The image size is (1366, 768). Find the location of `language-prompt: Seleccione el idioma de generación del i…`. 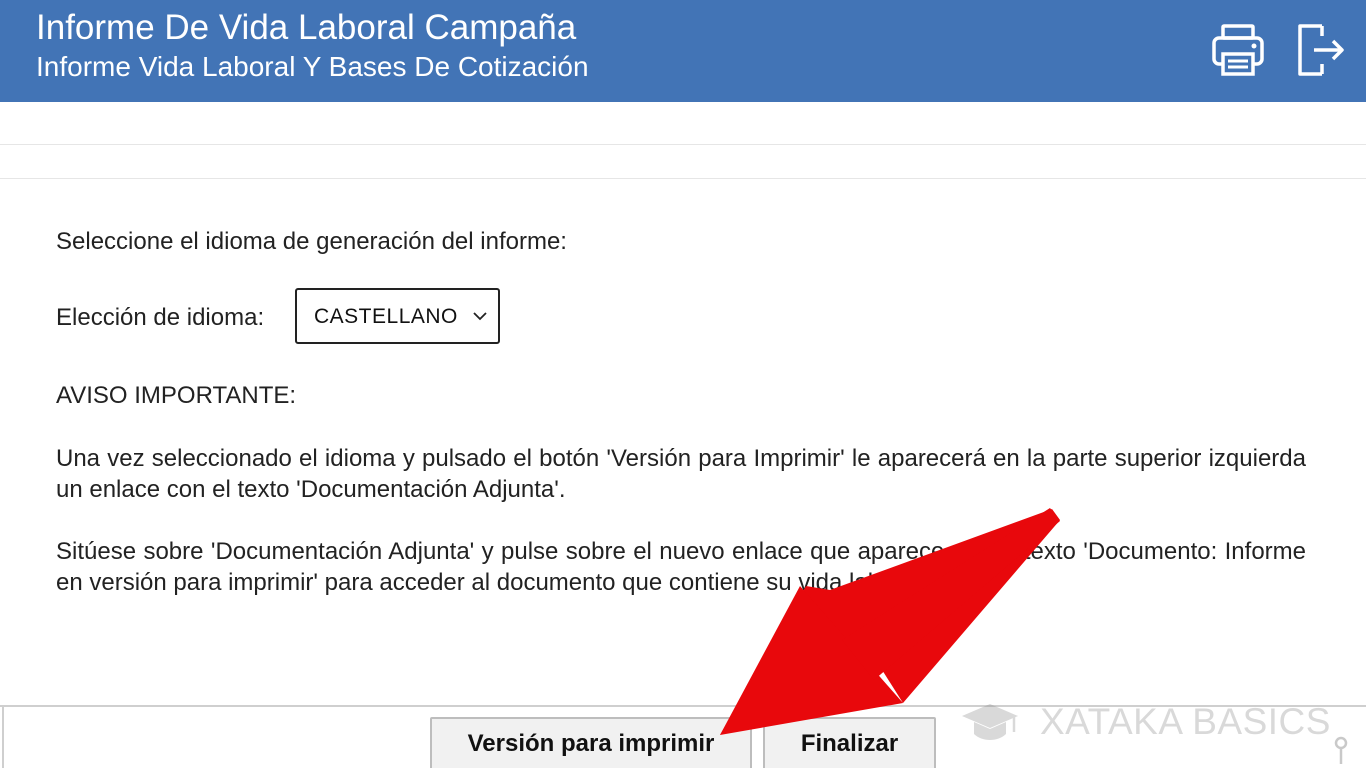

language-prompt: Seleccione el idioma de generación del i… is located at coordinates (311, 241).